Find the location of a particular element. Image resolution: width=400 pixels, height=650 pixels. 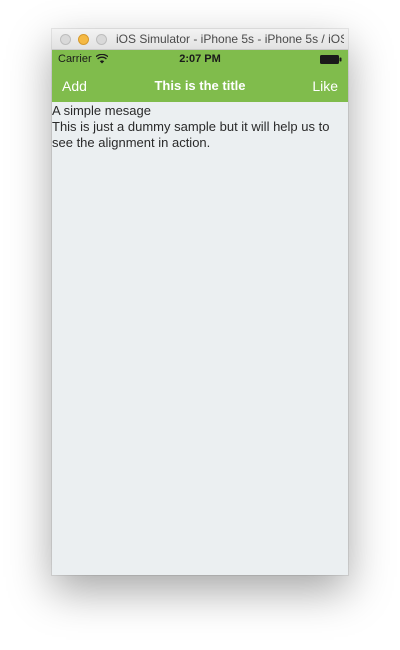

ios-status-bar: Carrier 2:07 PM is located at coordinates (200, 59).